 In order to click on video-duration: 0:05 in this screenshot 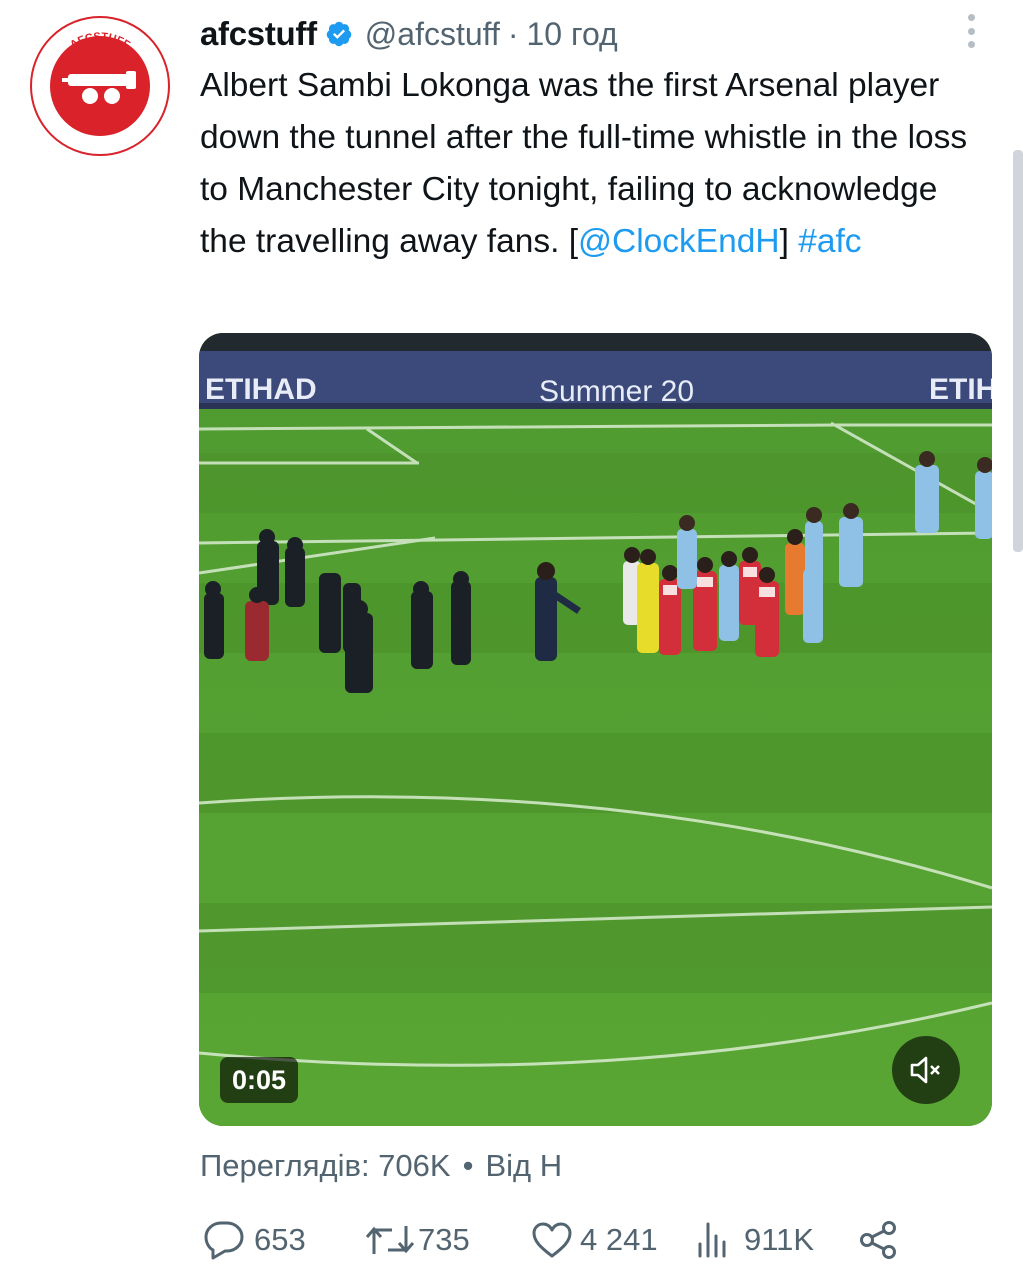, I will do `click(259, 1080)`.